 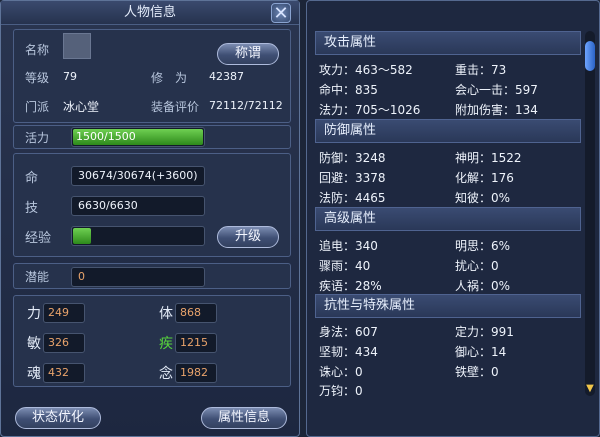 What do you see at coordinates (488, 158) in the screenshot?
I see `stat-divinity: 神明：1522` at bounding box center [488, 158].